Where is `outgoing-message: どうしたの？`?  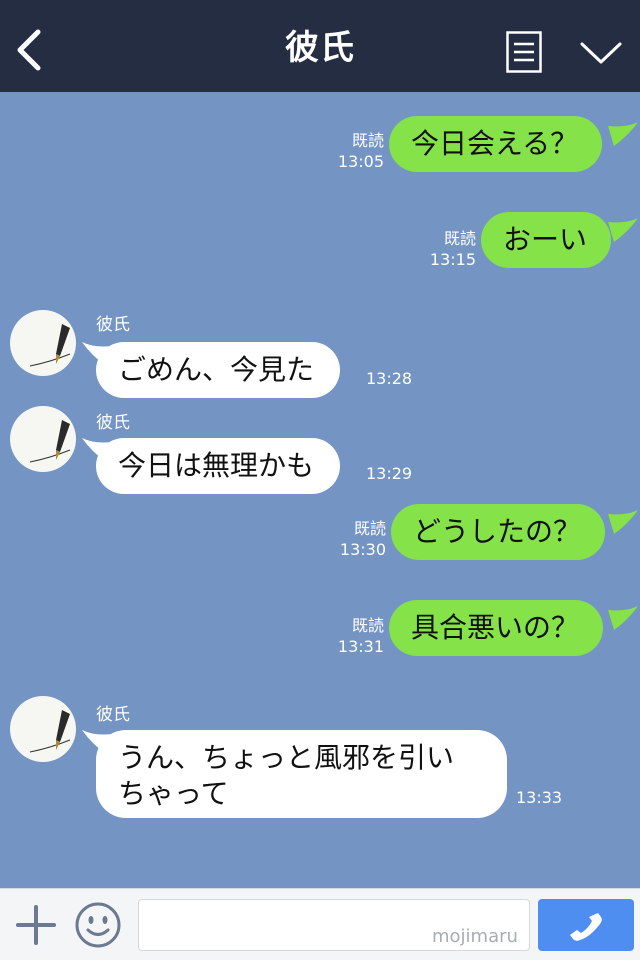 outgoing-message: どうしたの？ is located at coordinates (498, 532).